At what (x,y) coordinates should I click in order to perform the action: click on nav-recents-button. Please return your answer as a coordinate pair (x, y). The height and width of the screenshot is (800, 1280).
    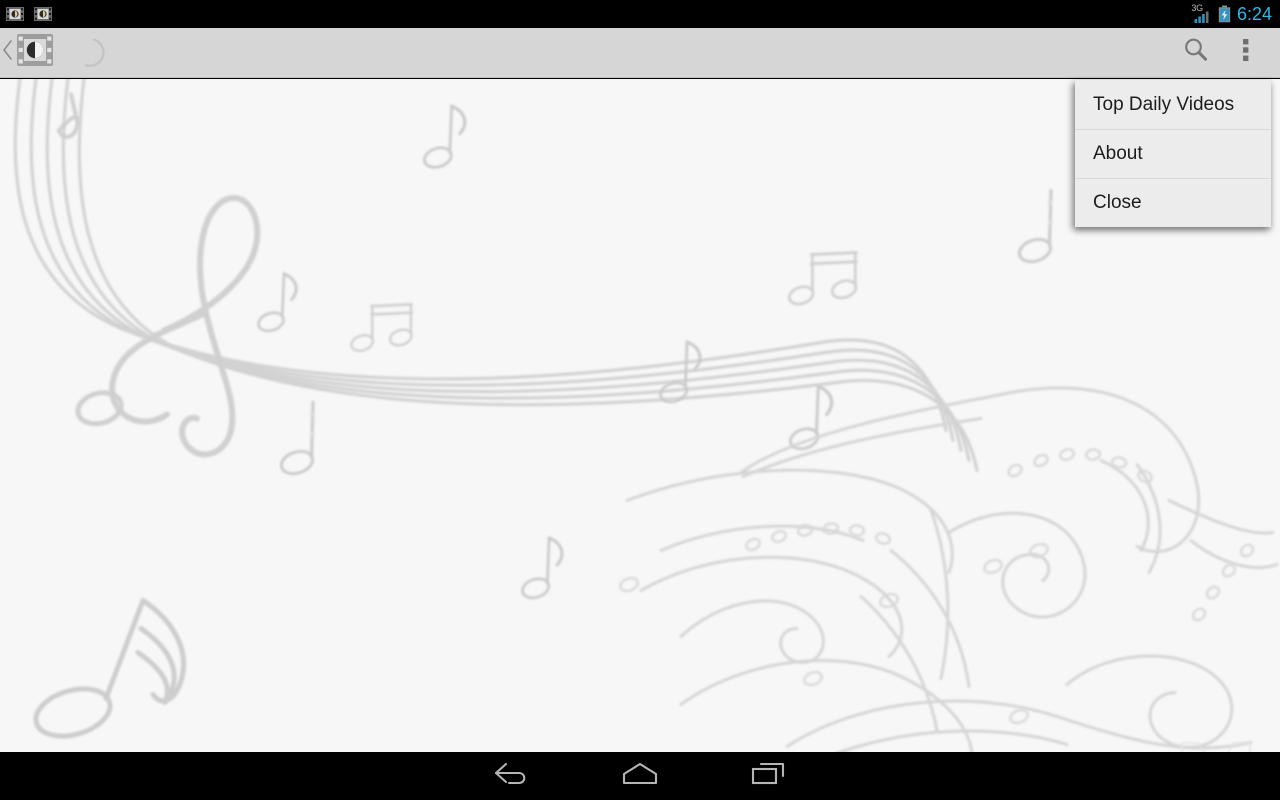
    Looking at the image, I should click on (768, 776).